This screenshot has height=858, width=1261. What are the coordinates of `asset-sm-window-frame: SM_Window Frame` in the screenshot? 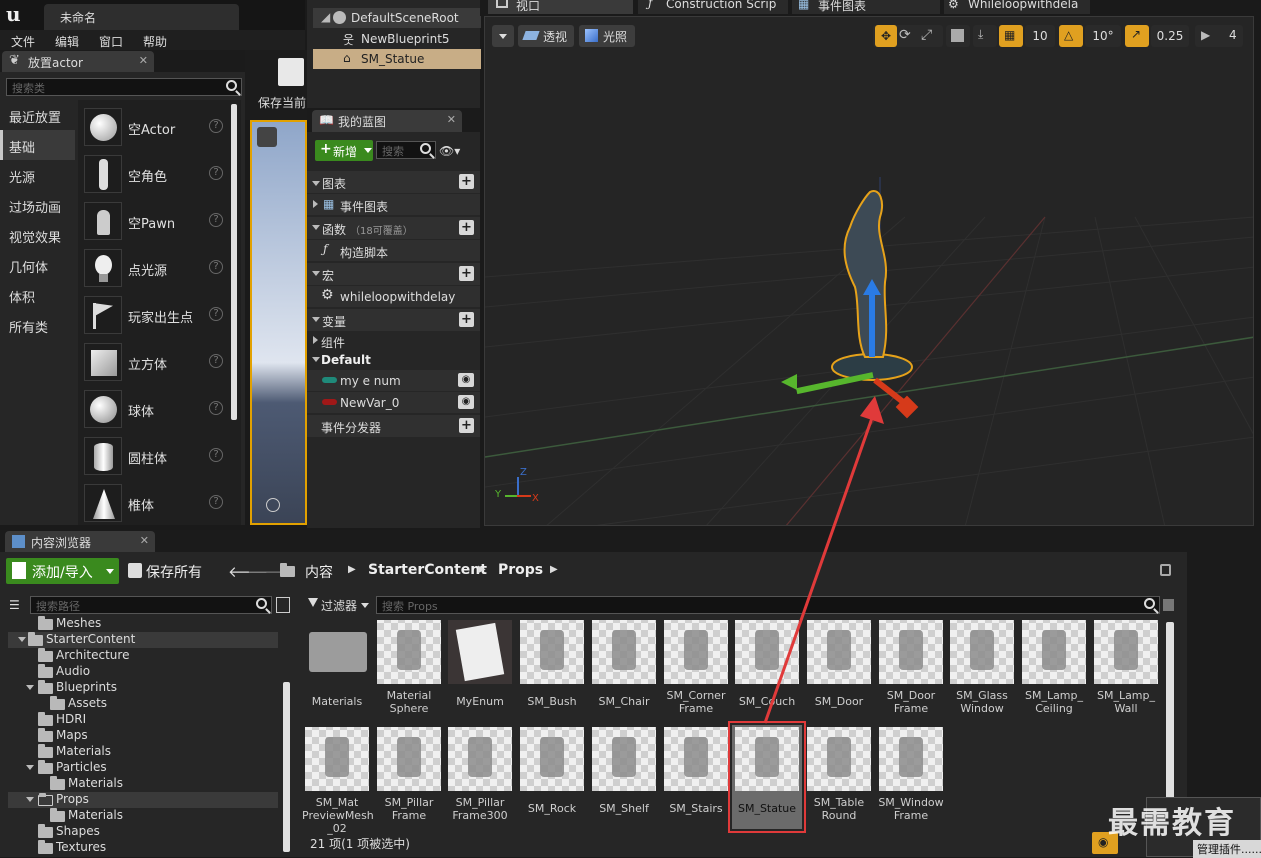 It's located at (911, 777).